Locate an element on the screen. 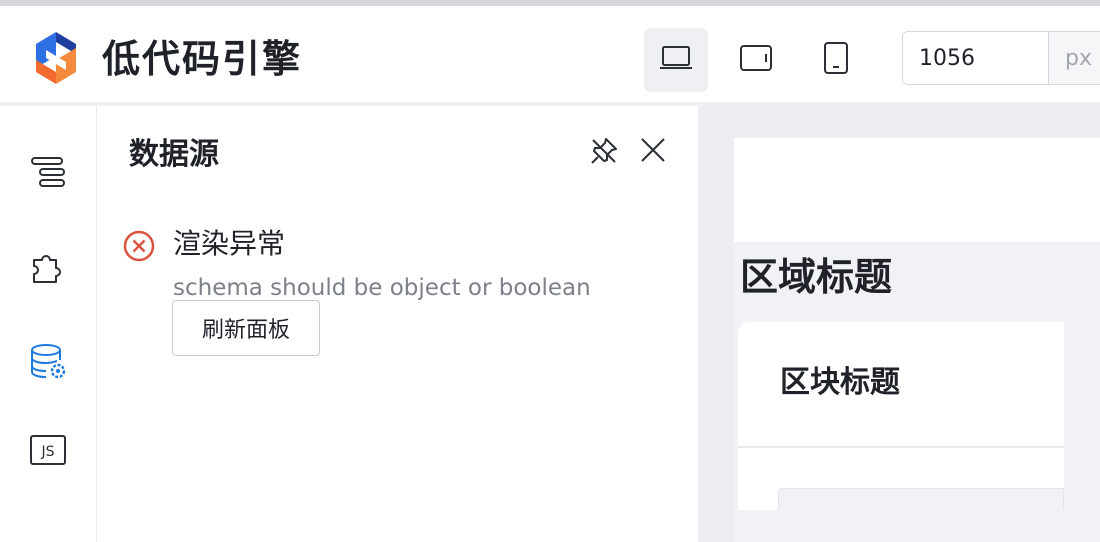 The width and height of the screenshot is (1100, 542). sidebar-item-outline is located at coordinates (48, 174).